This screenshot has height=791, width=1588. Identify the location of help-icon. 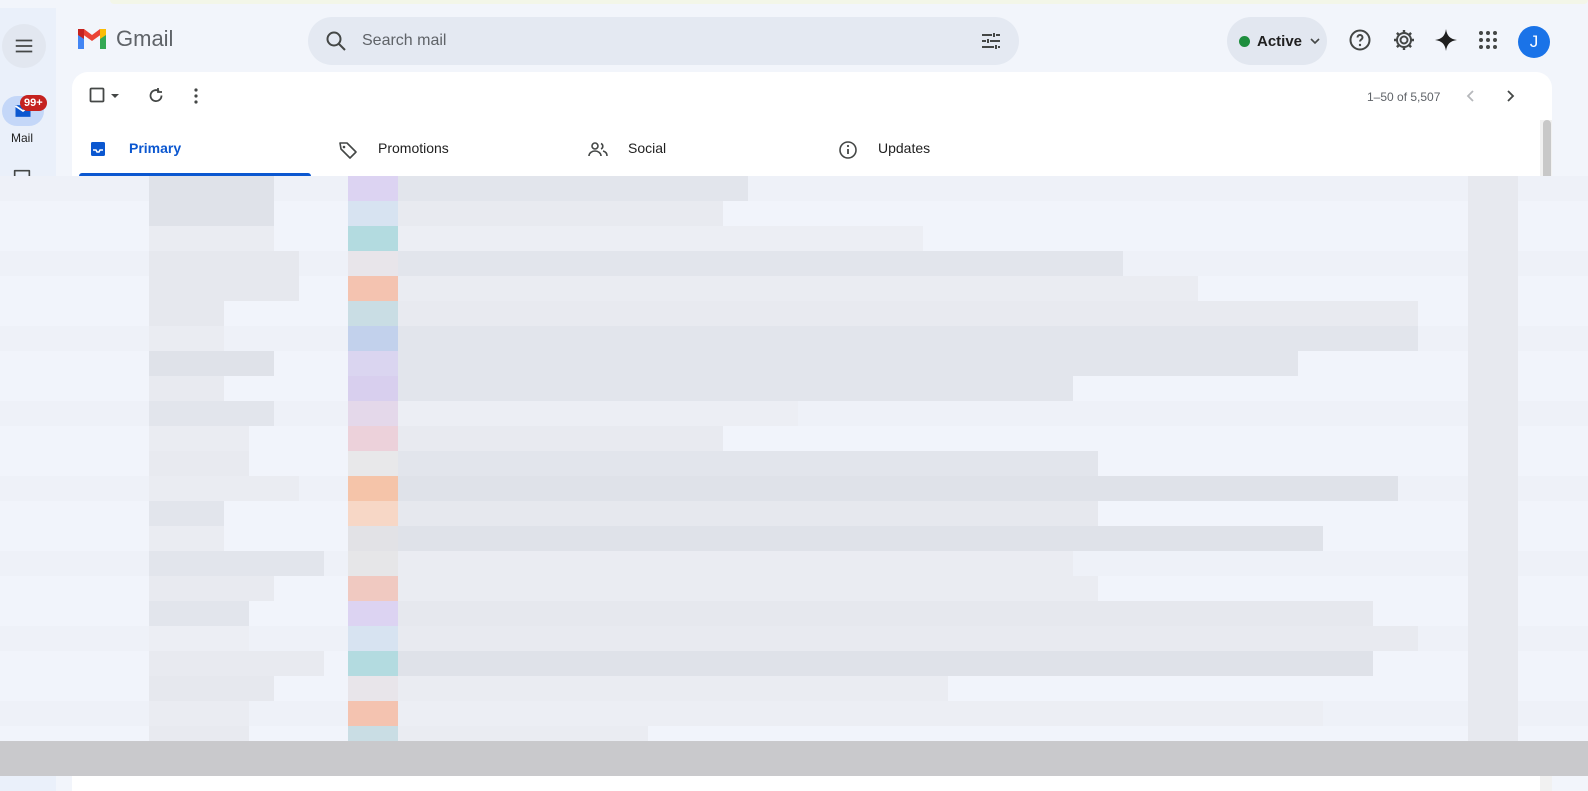
(1360, 40).